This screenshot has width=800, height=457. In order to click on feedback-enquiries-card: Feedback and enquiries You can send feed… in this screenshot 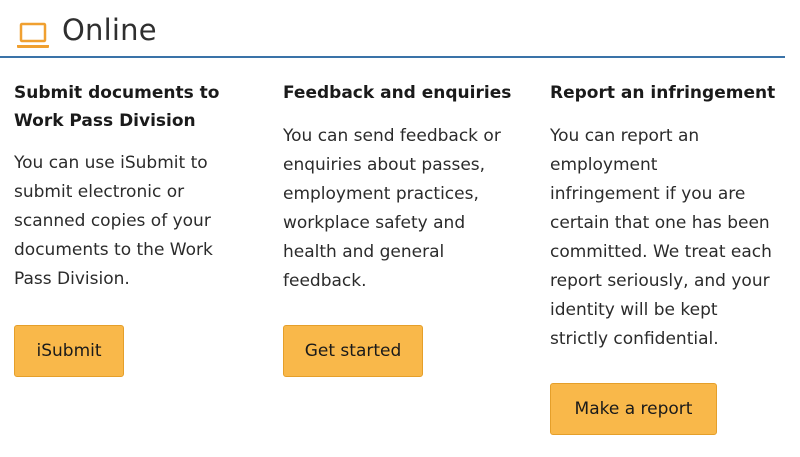, I will do `click(403, 187)`.